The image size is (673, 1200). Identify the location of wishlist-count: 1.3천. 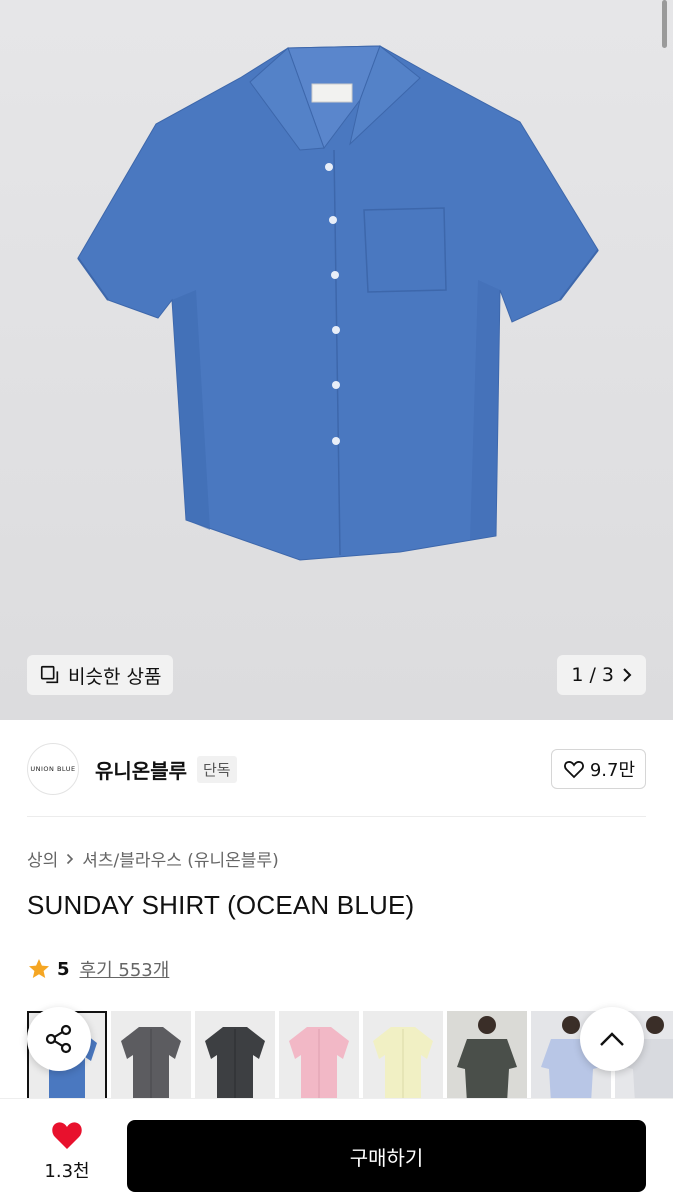
(67, 1171).